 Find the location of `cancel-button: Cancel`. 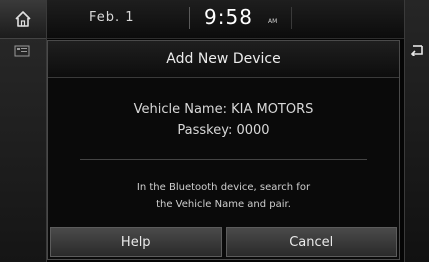

cancel-button: Cancel is located at coordinates (311, 242).